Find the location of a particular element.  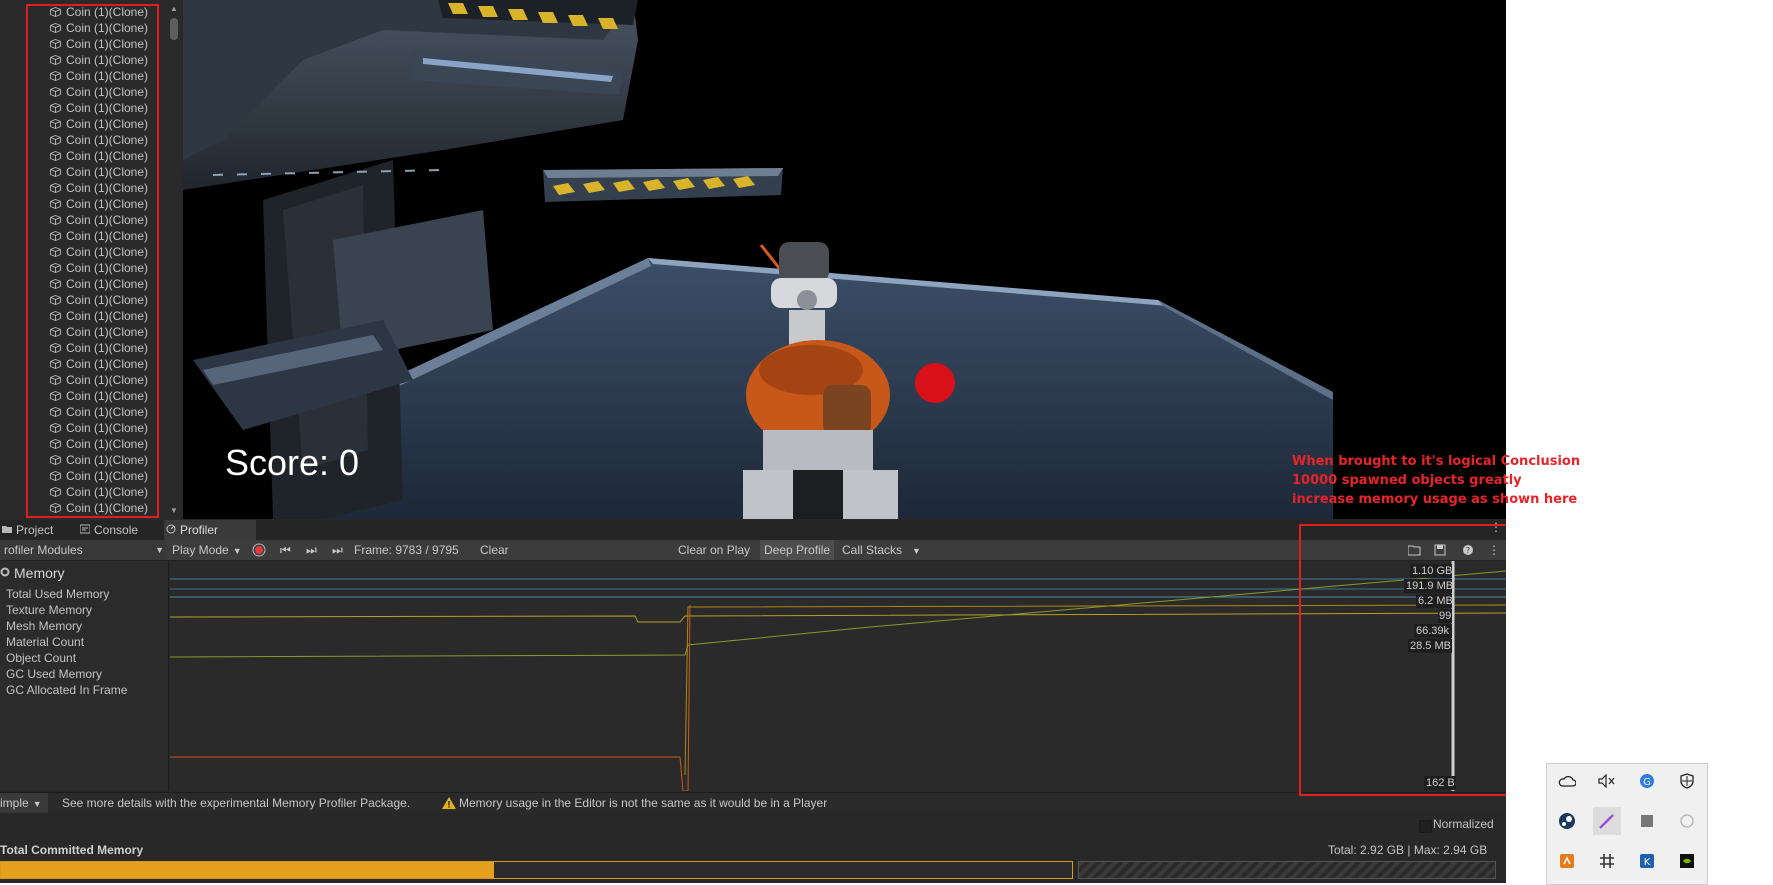

mute-icon is located at coordinates (1607, 781).